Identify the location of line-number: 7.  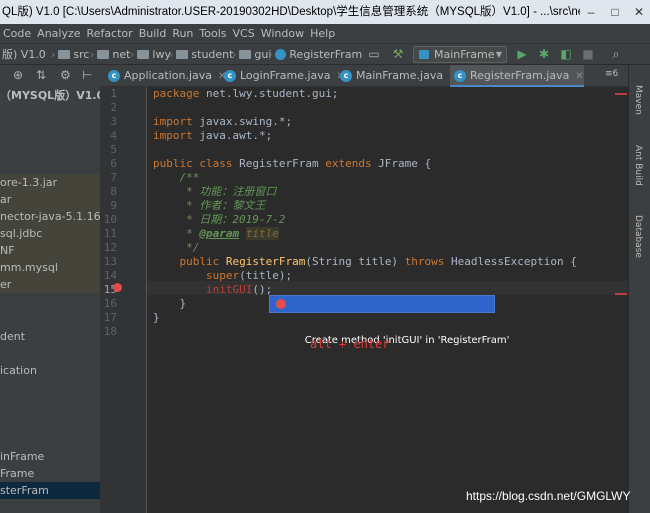
(113, 177).